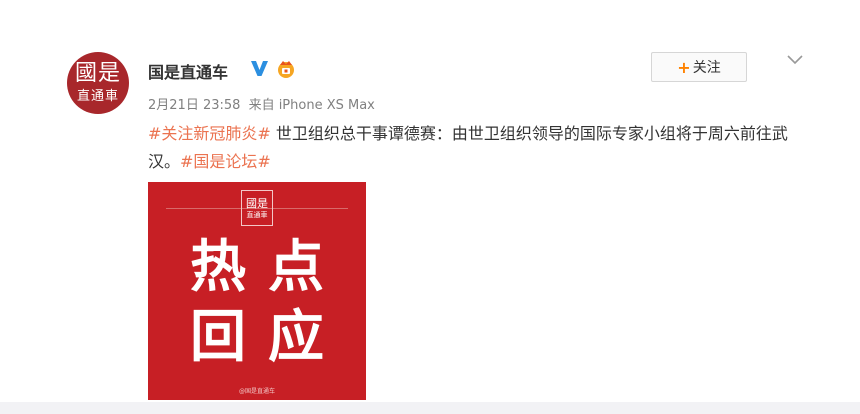  Describe the element at coordinates (209, 133) in the screenshot. I see `hashtag-link: #关注新冠肺炎#` at that location.